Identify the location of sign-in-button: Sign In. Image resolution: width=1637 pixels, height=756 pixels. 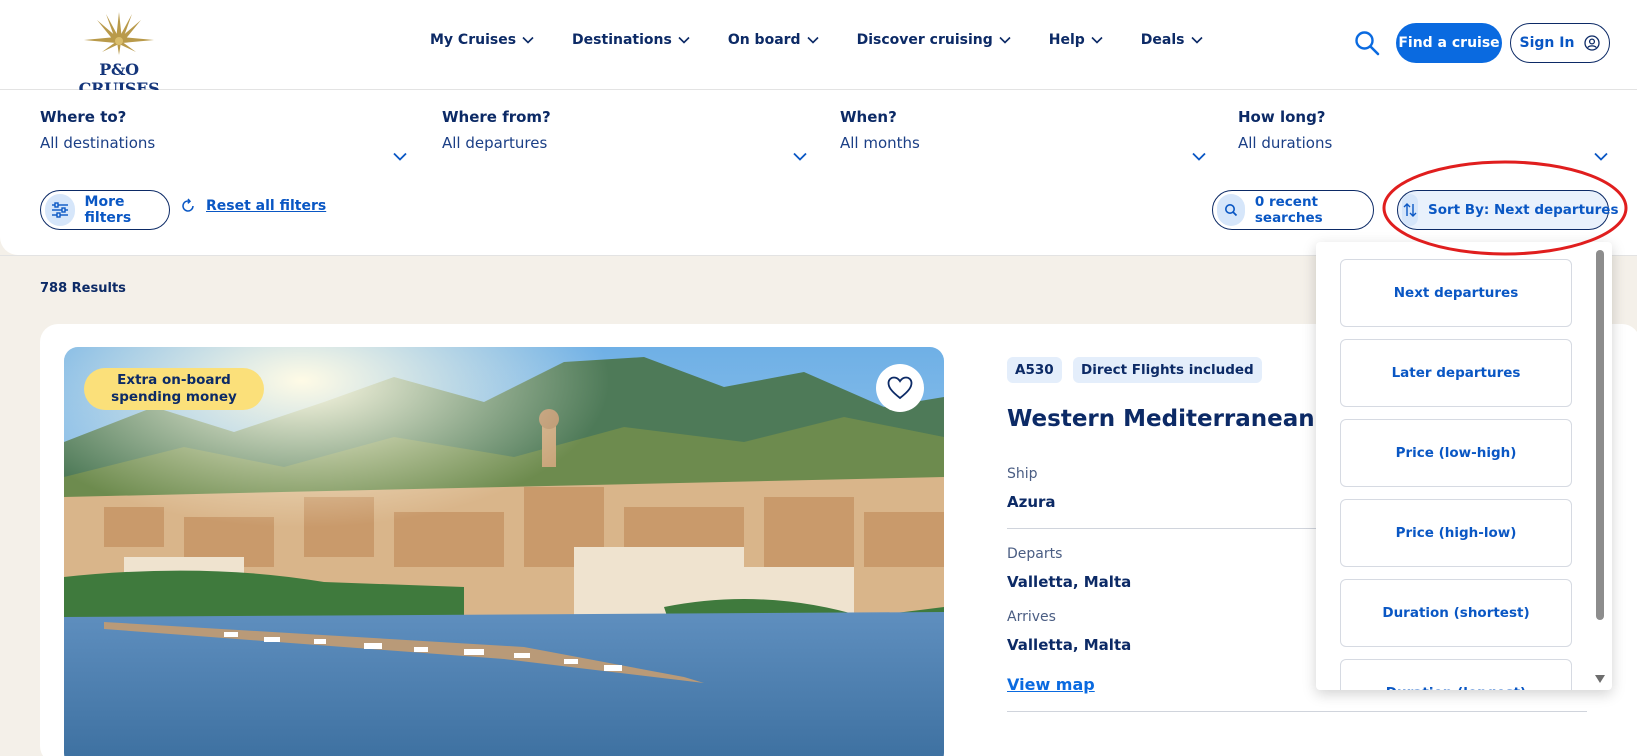
(1560, 43).